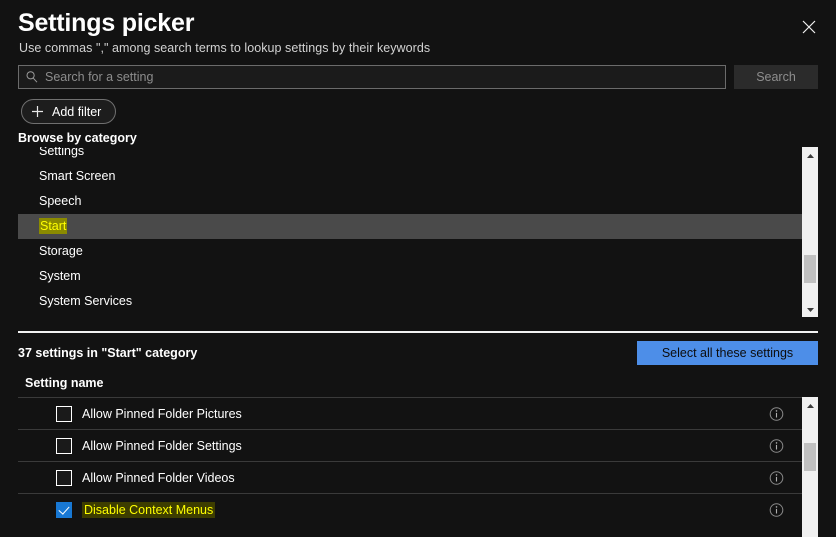 The width and height of the screenshot is (836, 537). I want to click on table-row: Allow Pinned Folder Videos, so click(410, 477).